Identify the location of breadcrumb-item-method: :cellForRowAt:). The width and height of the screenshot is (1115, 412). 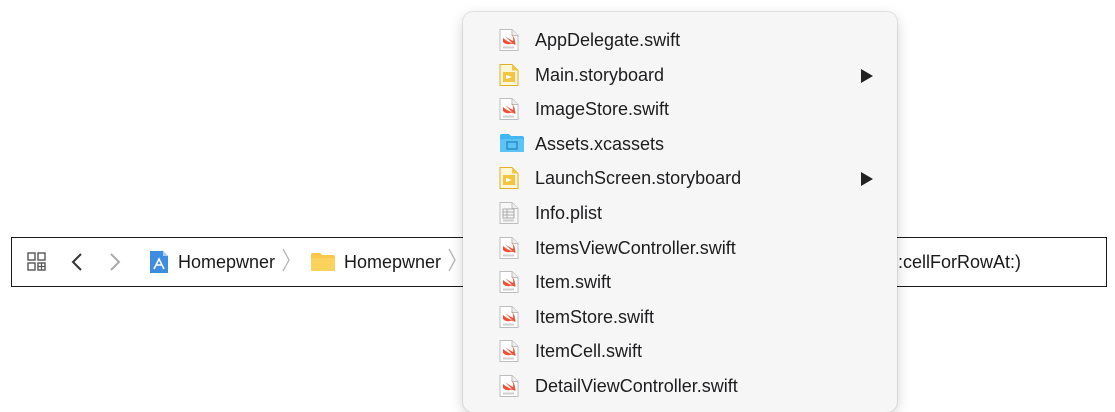
(959, 262).